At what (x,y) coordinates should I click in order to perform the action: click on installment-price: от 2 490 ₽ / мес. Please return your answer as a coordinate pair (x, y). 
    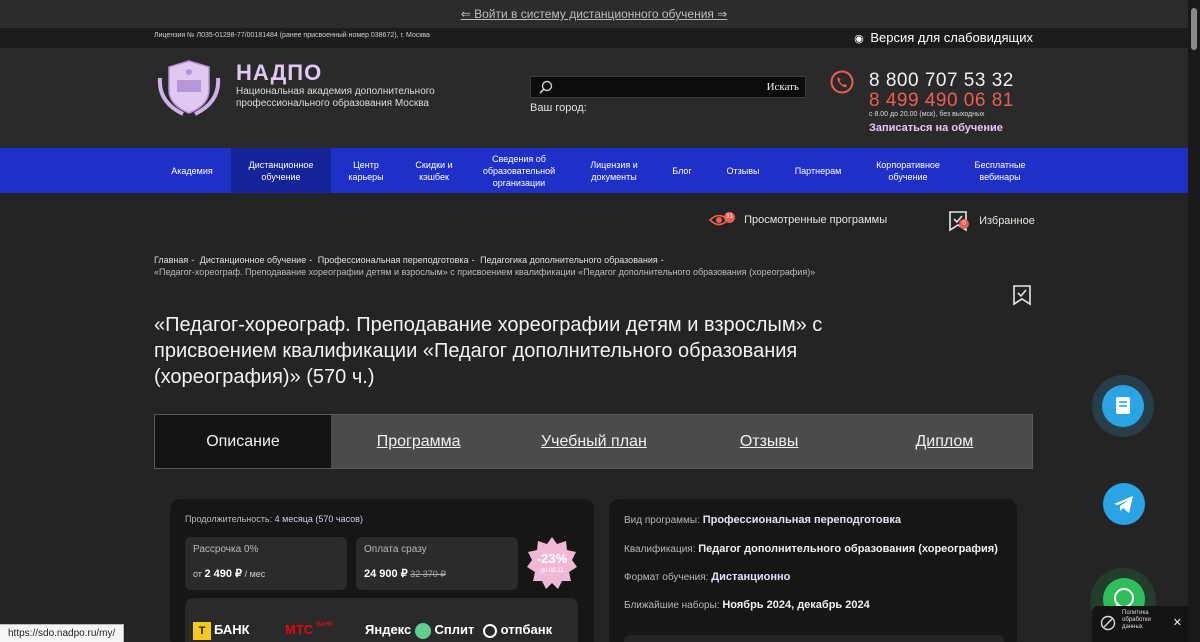
    Looking at the image, I should click on (229, 574).